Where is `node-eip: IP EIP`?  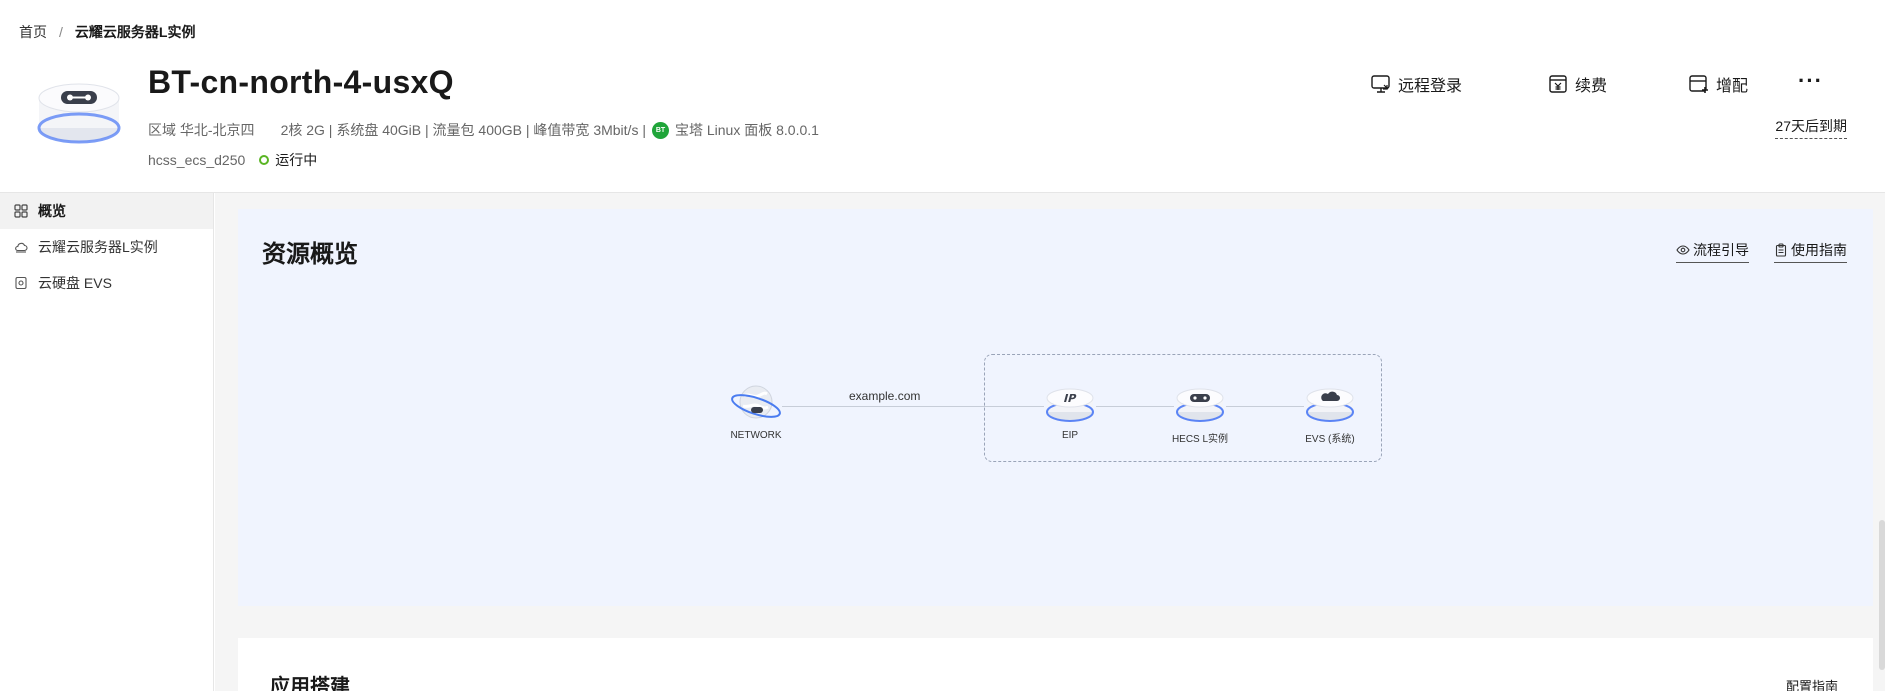
node-eip: IP EIP is located at coordinates (1070, 410).